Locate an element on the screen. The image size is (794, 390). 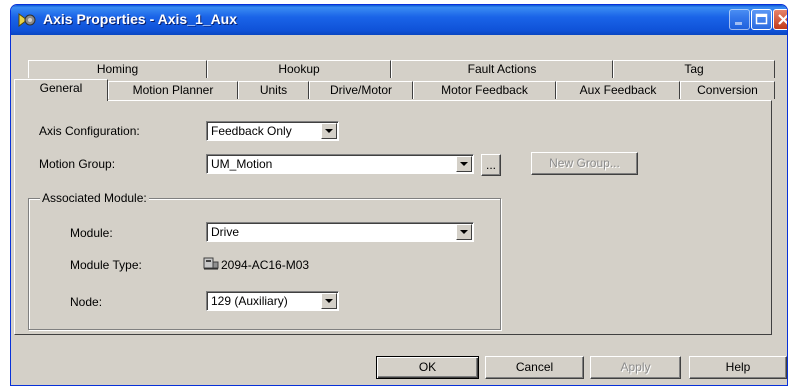
axis-configuration-select: Feedback Only is located at coordinates (272, 131).